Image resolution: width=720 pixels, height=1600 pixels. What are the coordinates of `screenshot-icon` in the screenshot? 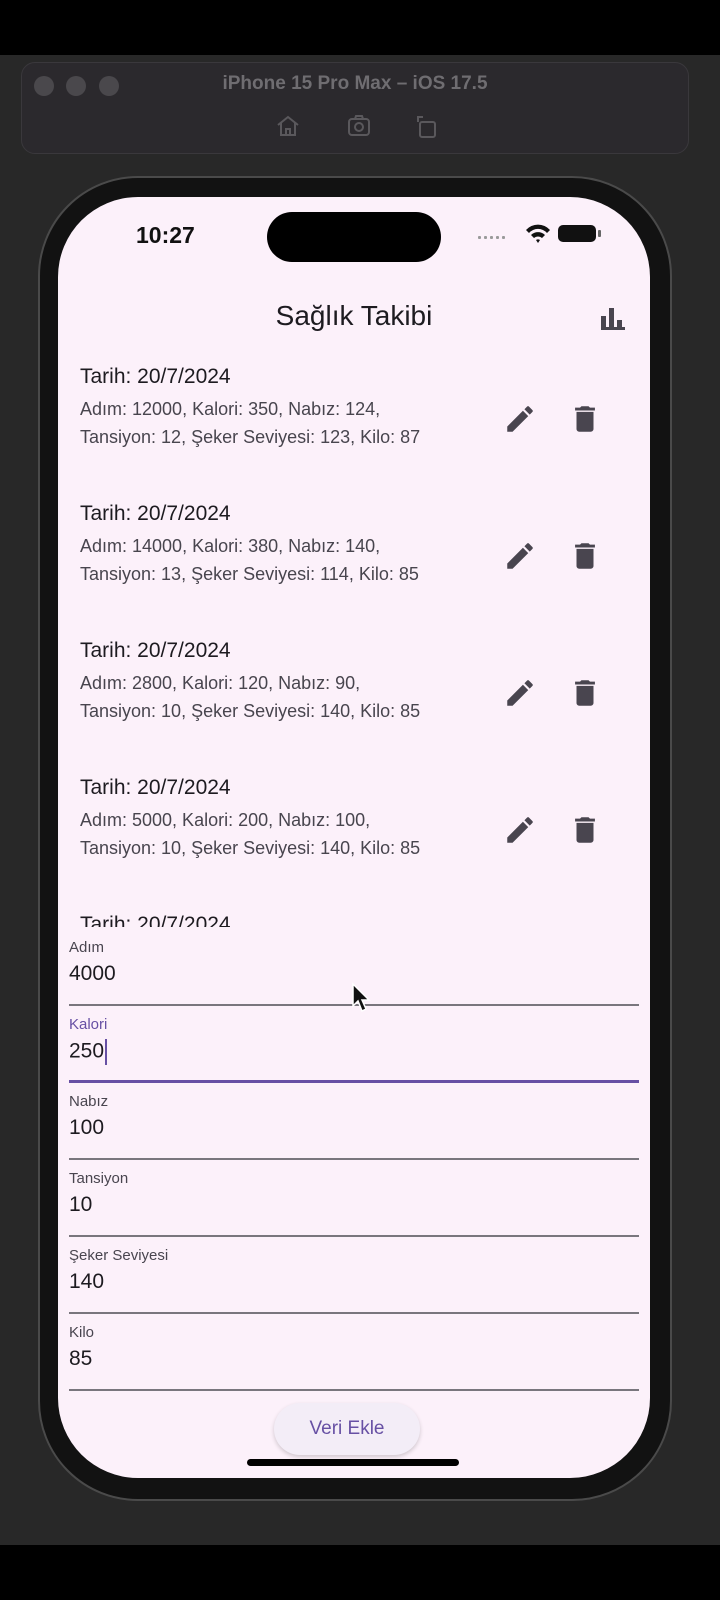 It's located at (359, 126).